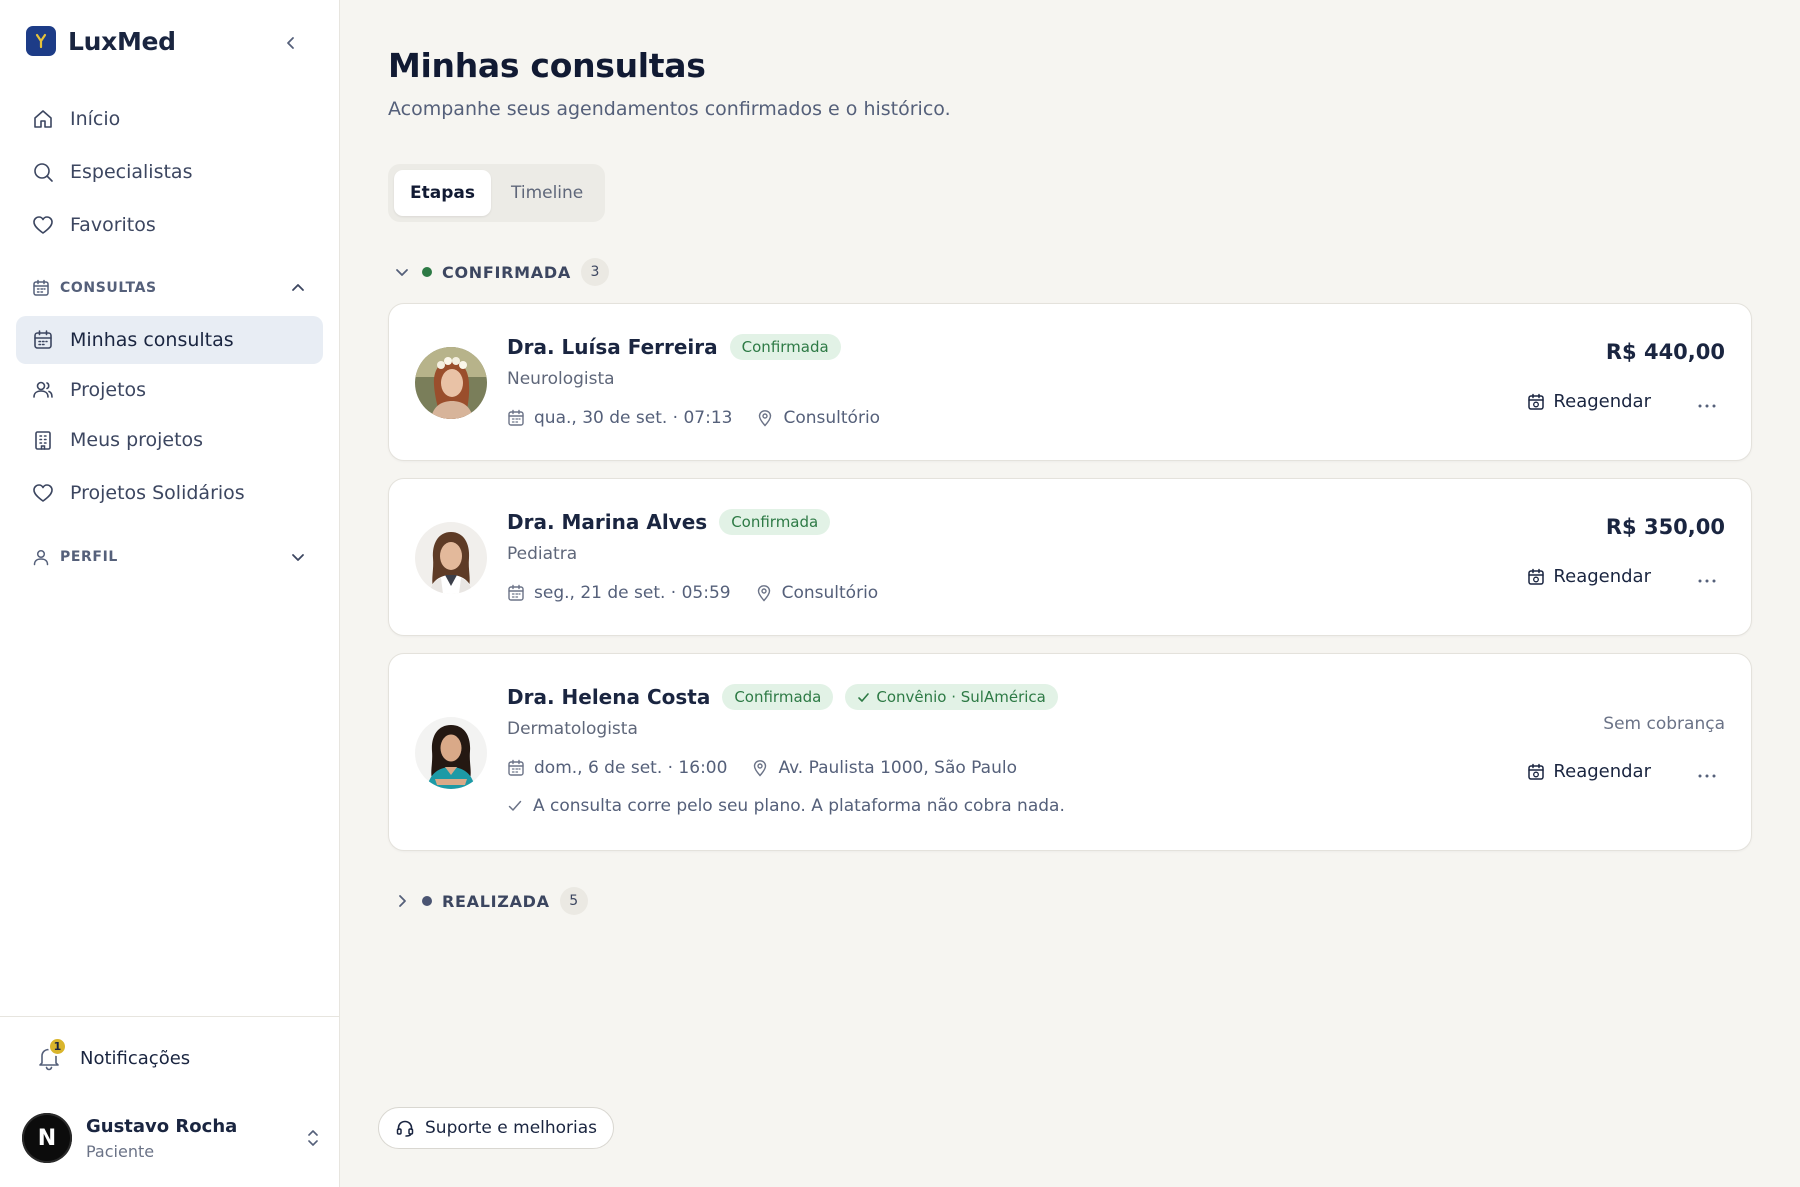 Image resolution: width=1800 pixels, height=1187 pixels. I want to click on status-dot-green, so click(427, 272).